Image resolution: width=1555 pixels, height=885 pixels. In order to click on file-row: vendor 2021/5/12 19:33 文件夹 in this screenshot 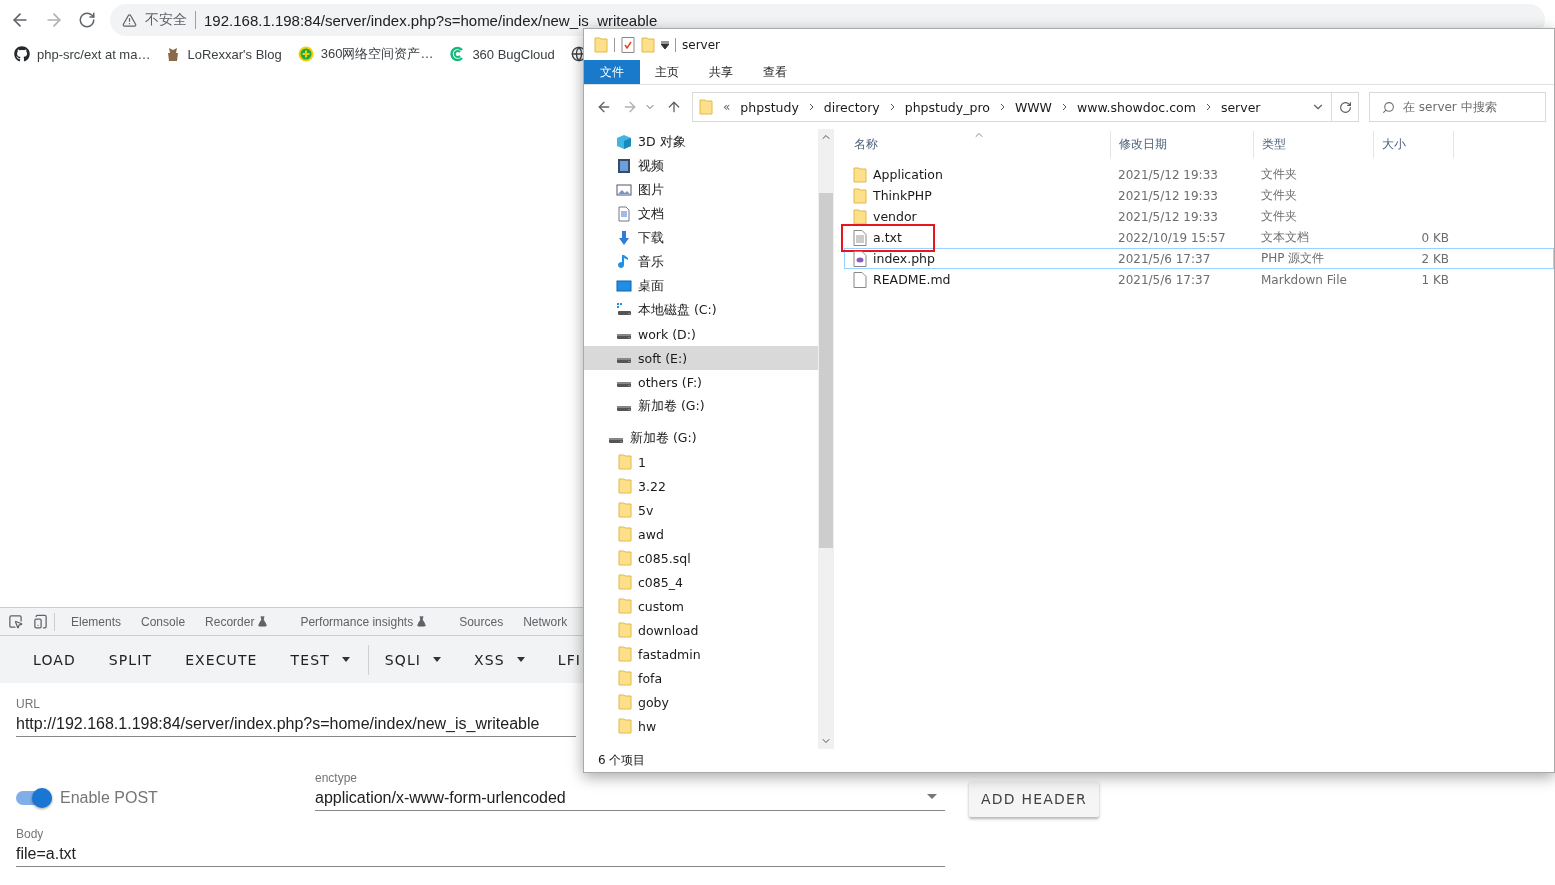, I will do `click(1199, 216)`.